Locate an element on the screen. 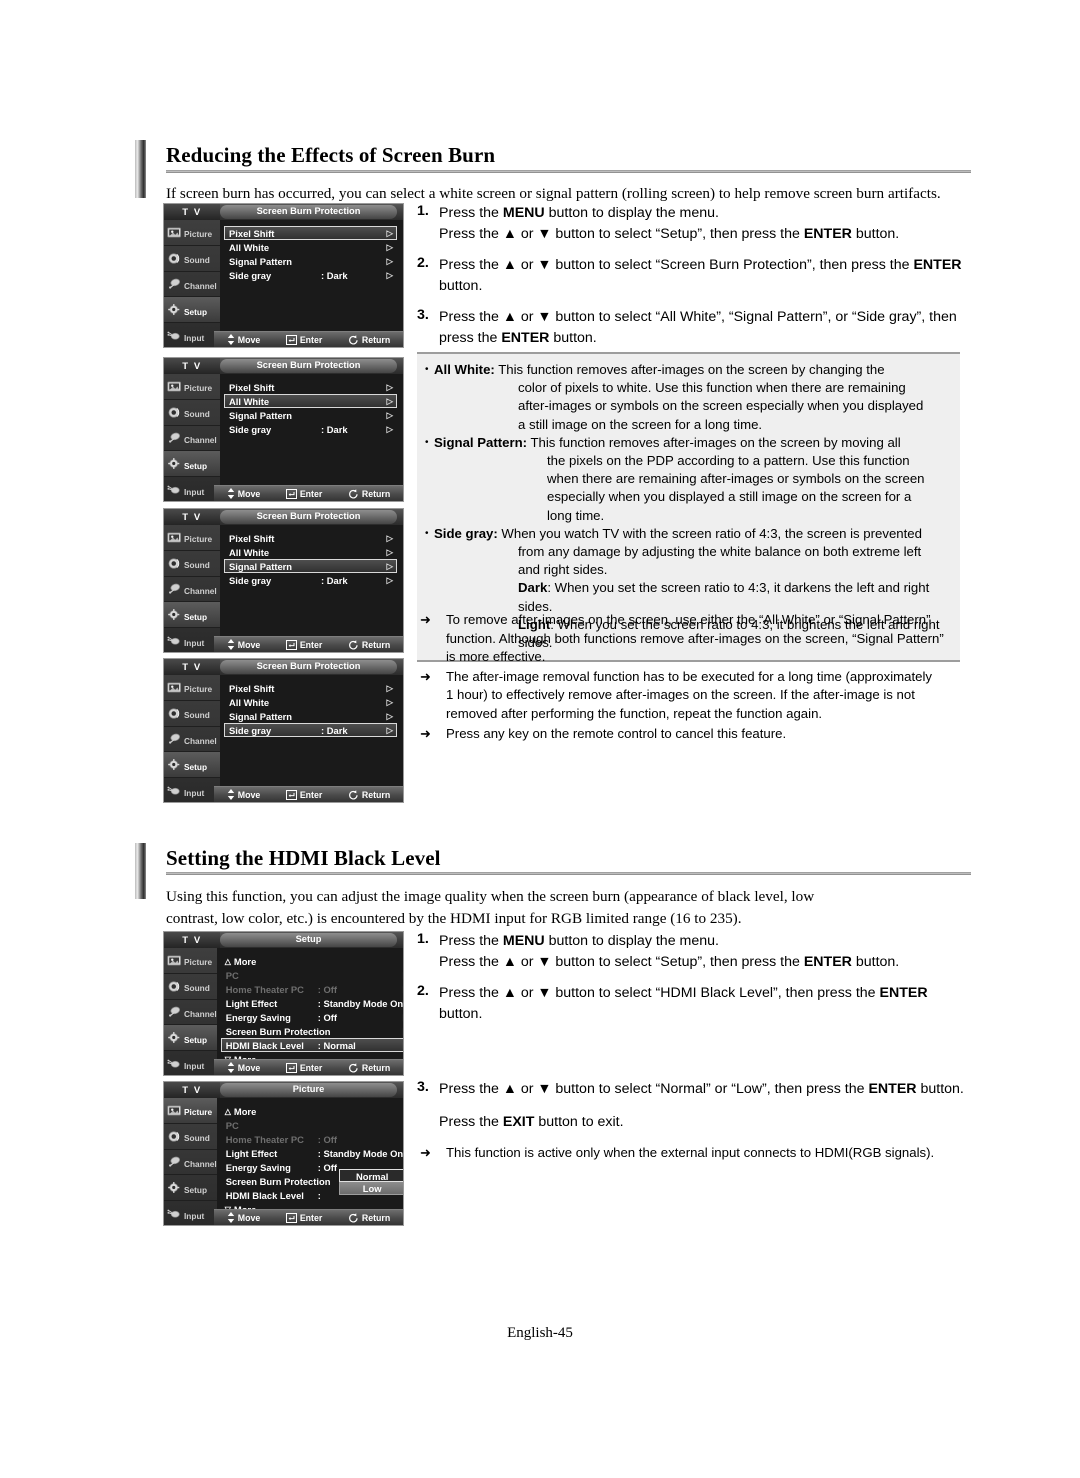 The width and height of the screenshot is (1080, 1478). osd-row-label: All White is located at coordinates (249, 401).